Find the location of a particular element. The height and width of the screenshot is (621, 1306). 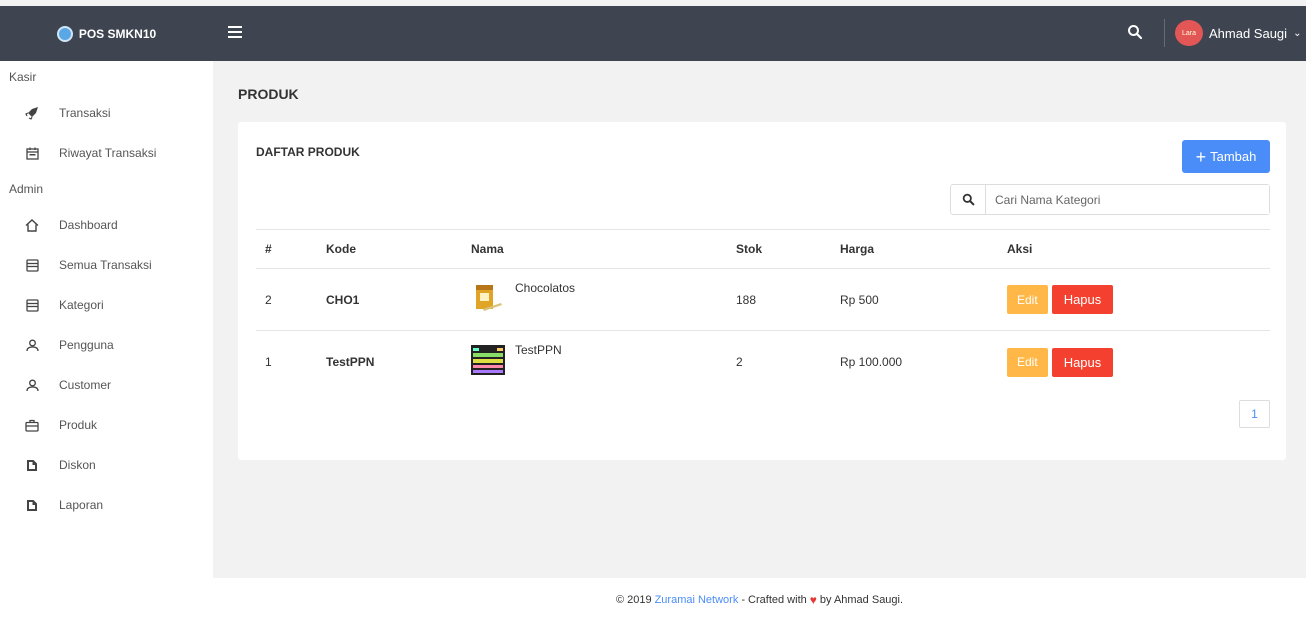

brand-logo-icon is located at coordinates (64, 33).